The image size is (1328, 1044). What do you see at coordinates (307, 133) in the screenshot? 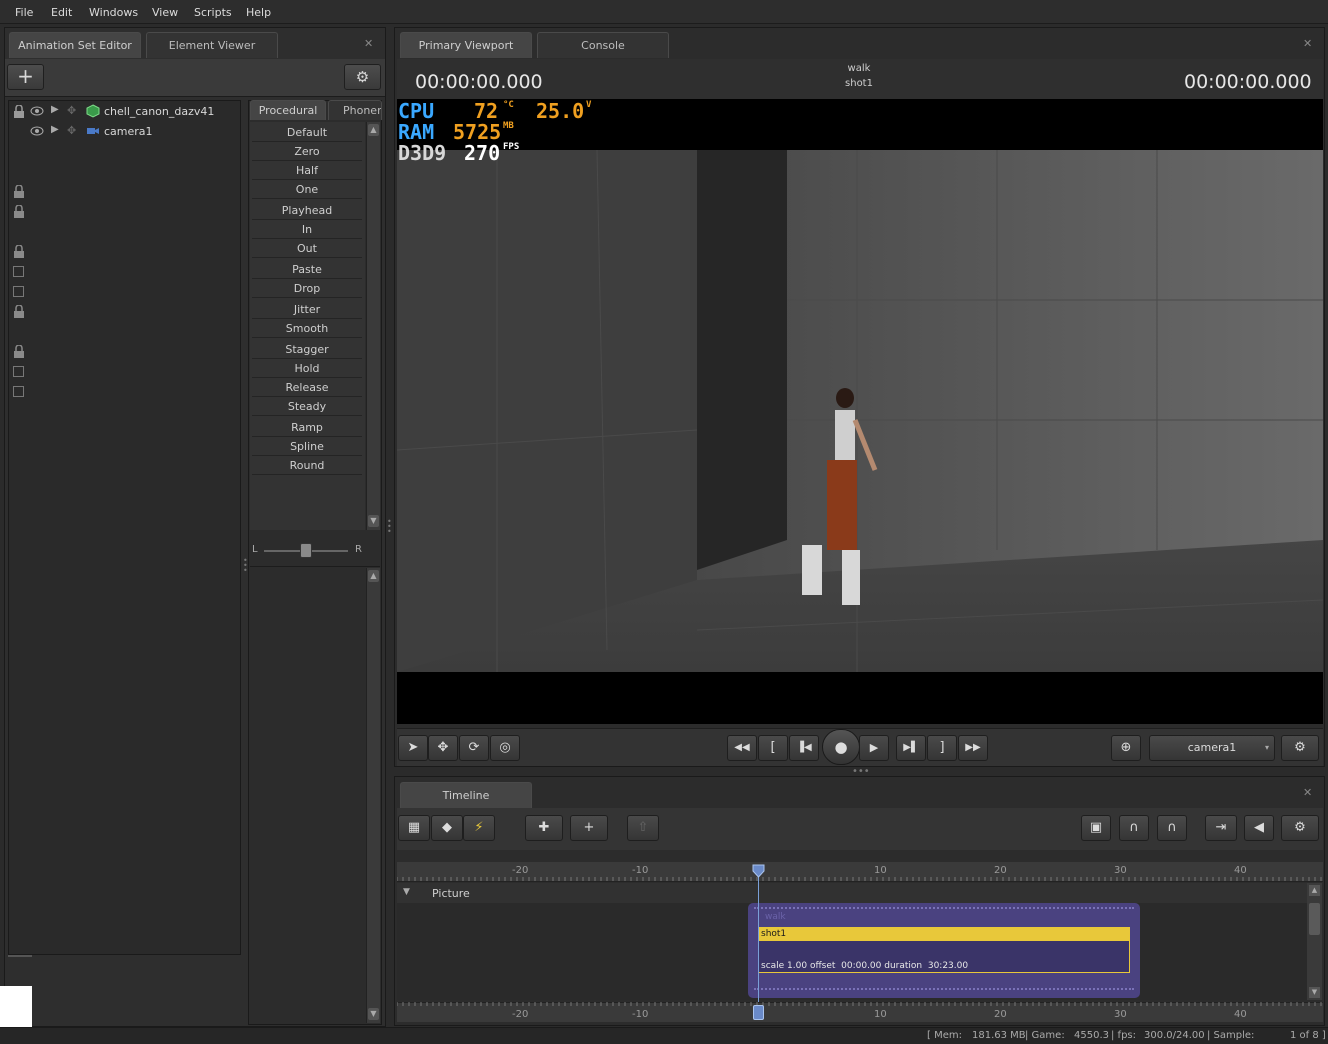
I see `procedural-item: Default` at bounding box center [307, 133].